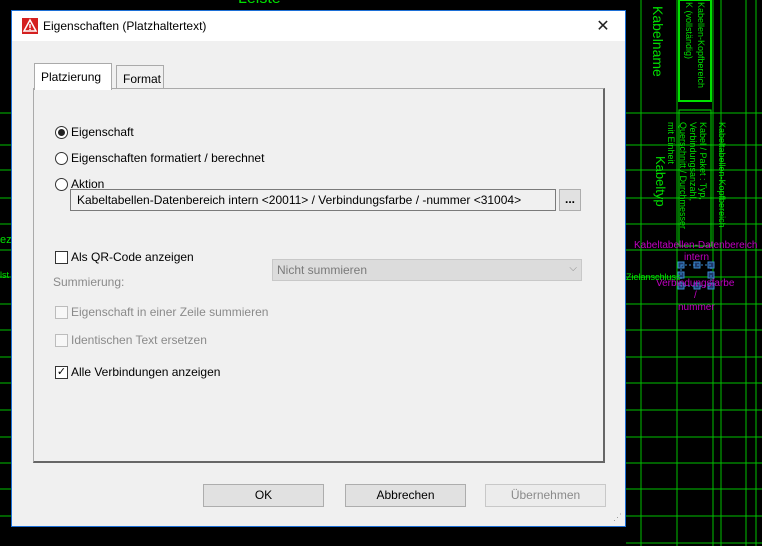  What do you see at coordinates (4, 275) in the screenshot?
I see `cad-label-left-st: lst` at bounding box center [4, 275].